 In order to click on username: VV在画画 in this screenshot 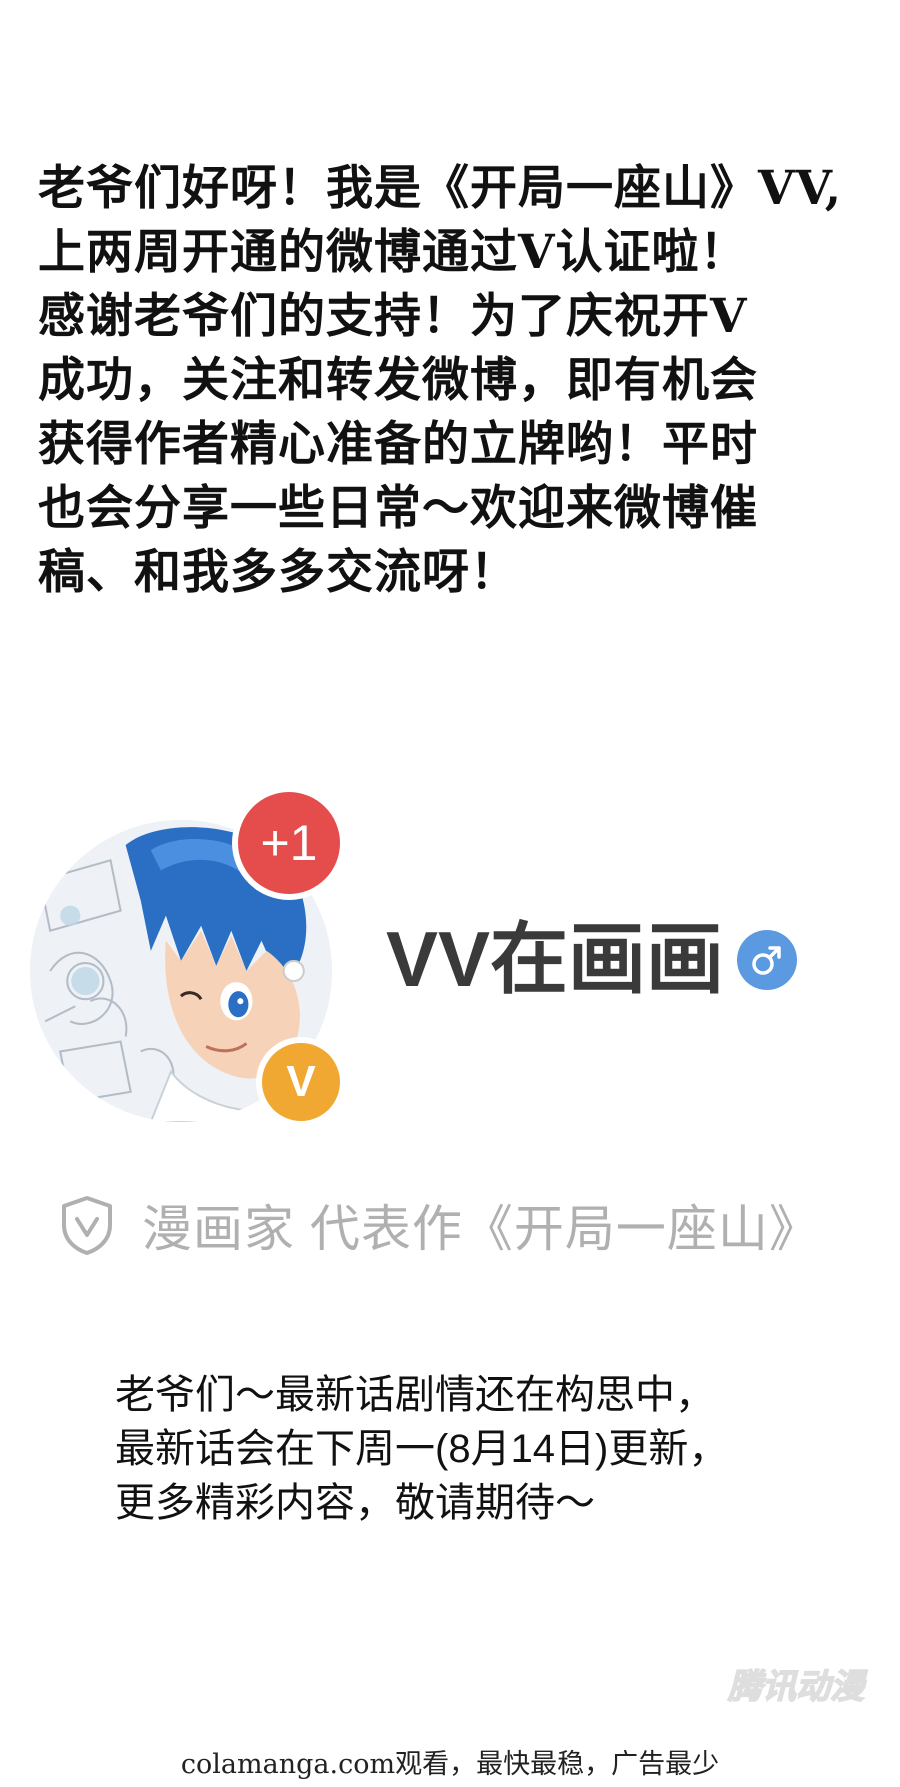, I will do `click(555, 959)`.